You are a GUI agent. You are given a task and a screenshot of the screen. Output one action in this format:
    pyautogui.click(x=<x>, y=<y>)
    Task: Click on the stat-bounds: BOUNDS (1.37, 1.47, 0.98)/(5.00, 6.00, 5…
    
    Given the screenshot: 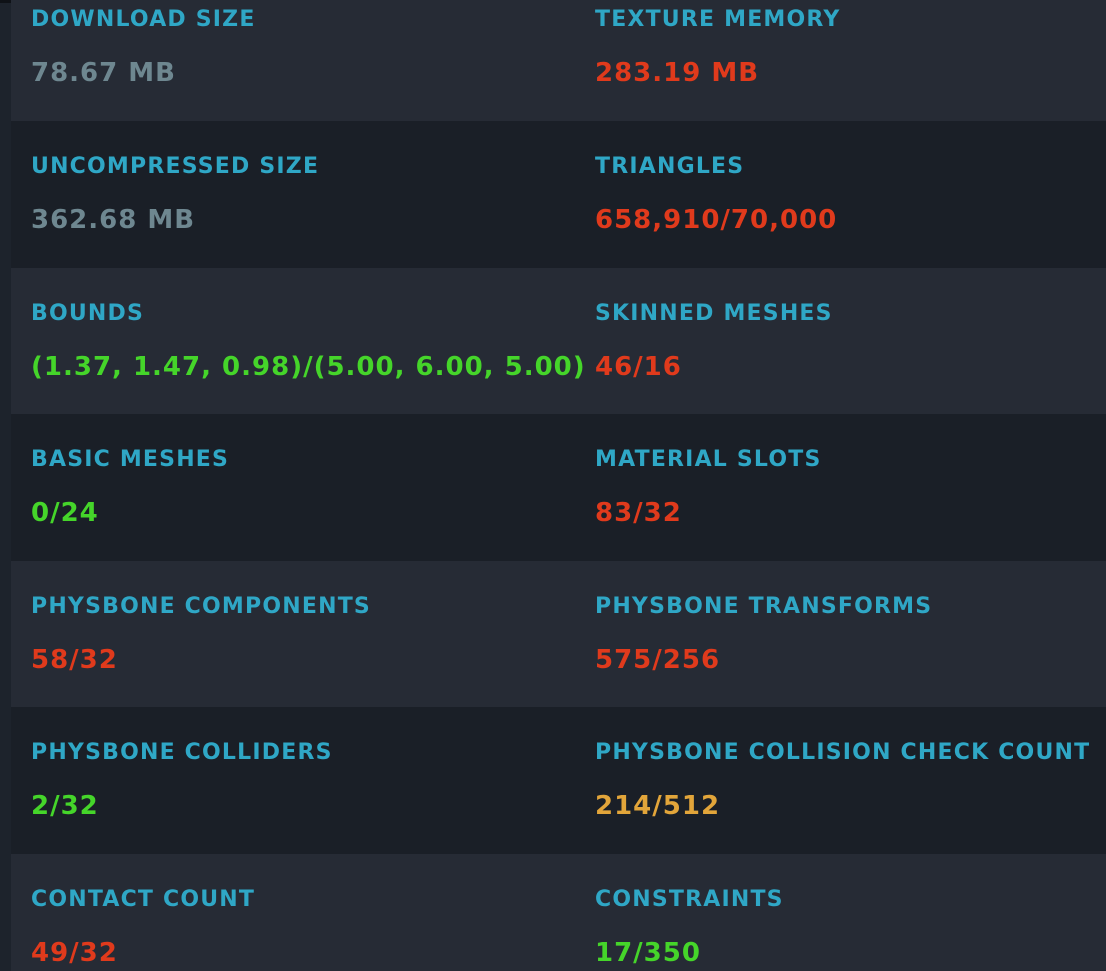 What is the action you would take?
    pyautogui.click(x=308, y=341)
    